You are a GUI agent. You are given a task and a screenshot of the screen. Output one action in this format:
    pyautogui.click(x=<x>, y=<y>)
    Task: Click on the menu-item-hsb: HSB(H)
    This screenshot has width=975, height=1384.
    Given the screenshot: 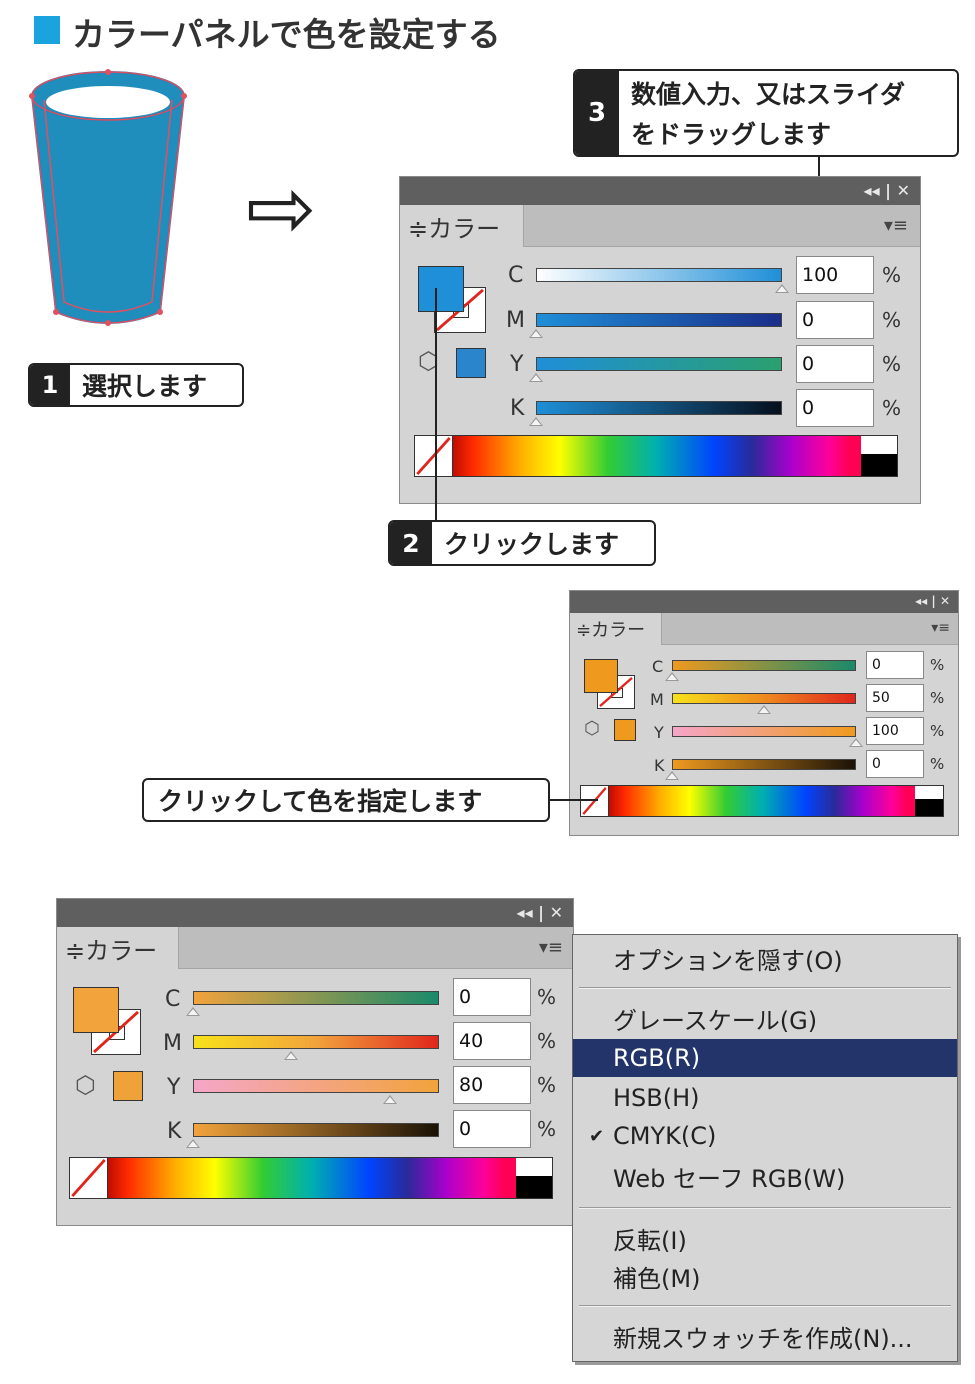 What is the action you would take?
    pyautogui.click(x=765, y=1098)
    